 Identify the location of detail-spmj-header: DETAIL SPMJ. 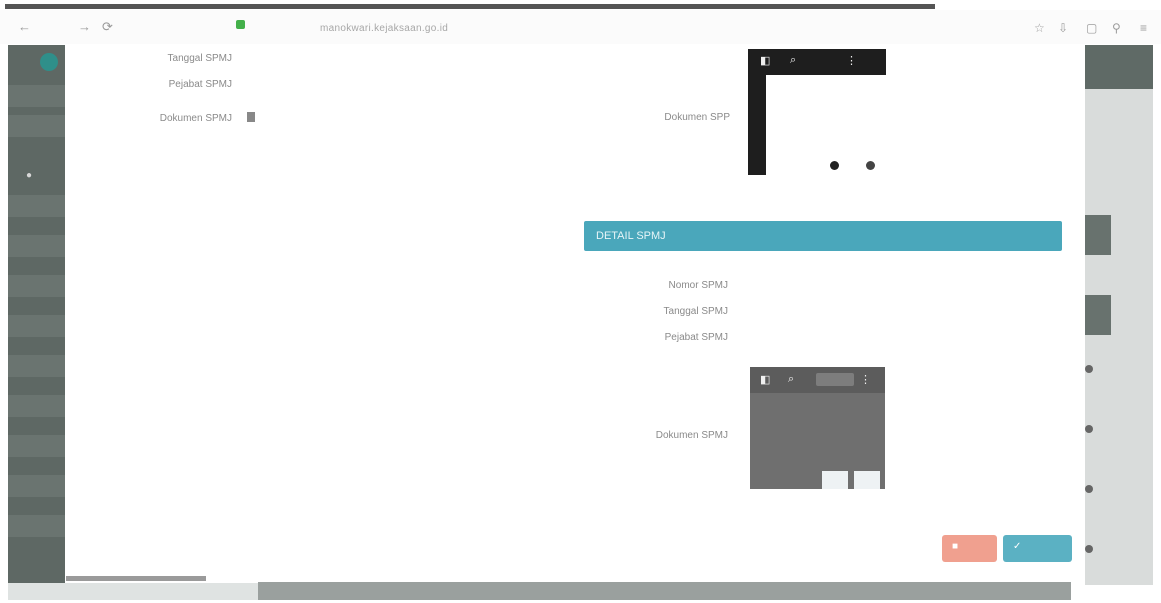
(823, 236).